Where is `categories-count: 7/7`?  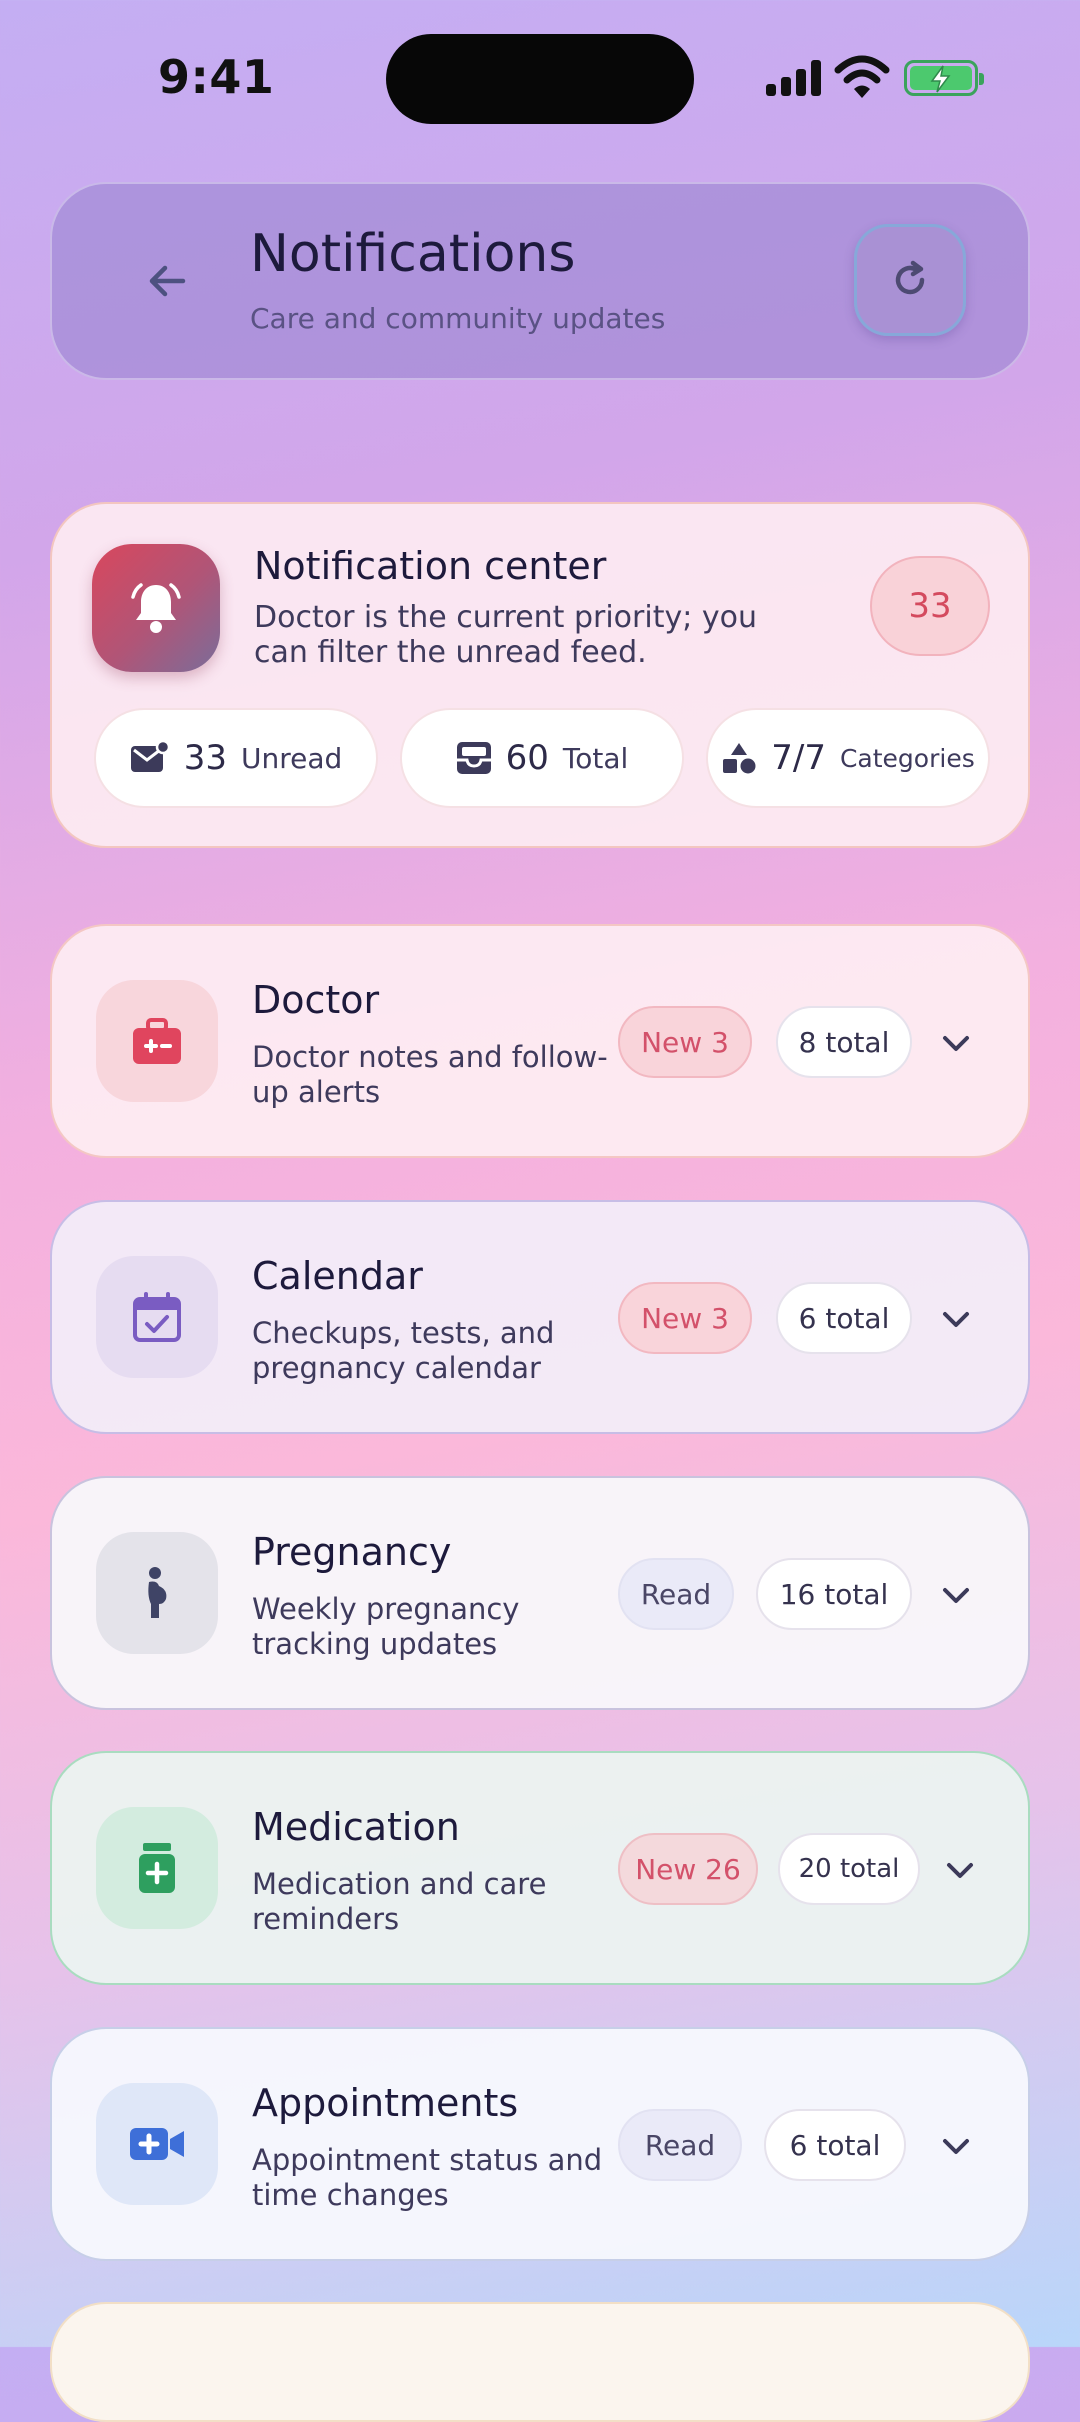 categories-count: 7/7 is located at coordinates (798, 758).